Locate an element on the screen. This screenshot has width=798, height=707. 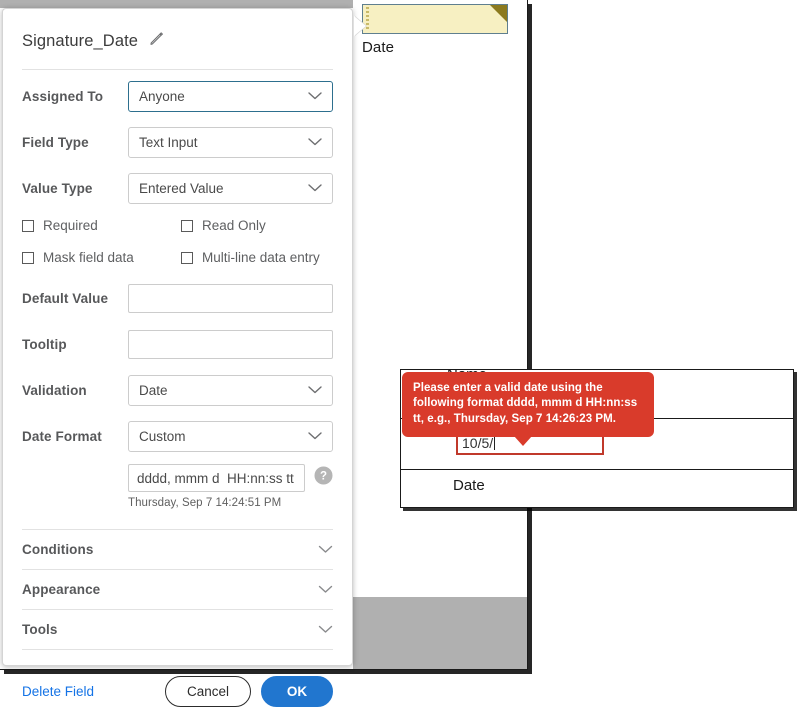
checkbox-multi-line-data-entry: Multi-line data entry is located at coordinates (250, 257).